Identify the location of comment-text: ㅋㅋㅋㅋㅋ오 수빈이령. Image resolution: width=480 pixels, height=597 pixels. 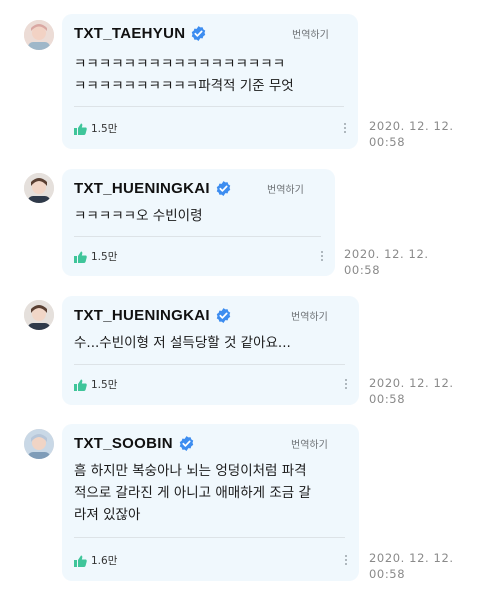
(138, 216).